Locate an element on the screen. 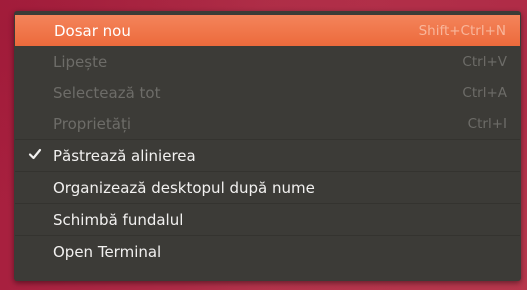  menu-item-open-terminal: Open Terminal is located at coordinates (267, 251).